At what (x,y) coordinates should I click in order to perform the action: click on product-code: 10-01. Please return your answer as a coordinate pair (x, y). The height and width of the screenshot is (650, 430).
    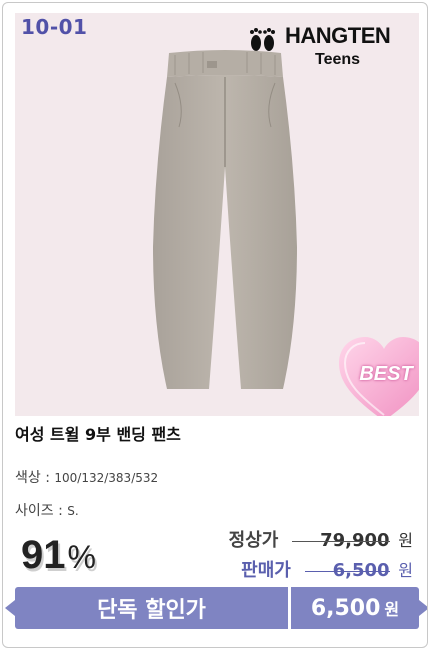
    Looking at the image, I should click on (54, 27).